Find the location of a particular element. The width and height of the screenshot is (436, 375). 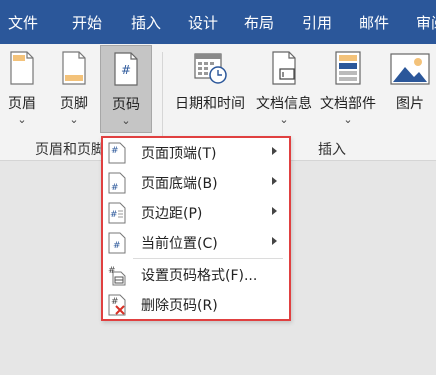

menu-item-current-position: # 当前位置(C) is located at coordinates (196, 243).